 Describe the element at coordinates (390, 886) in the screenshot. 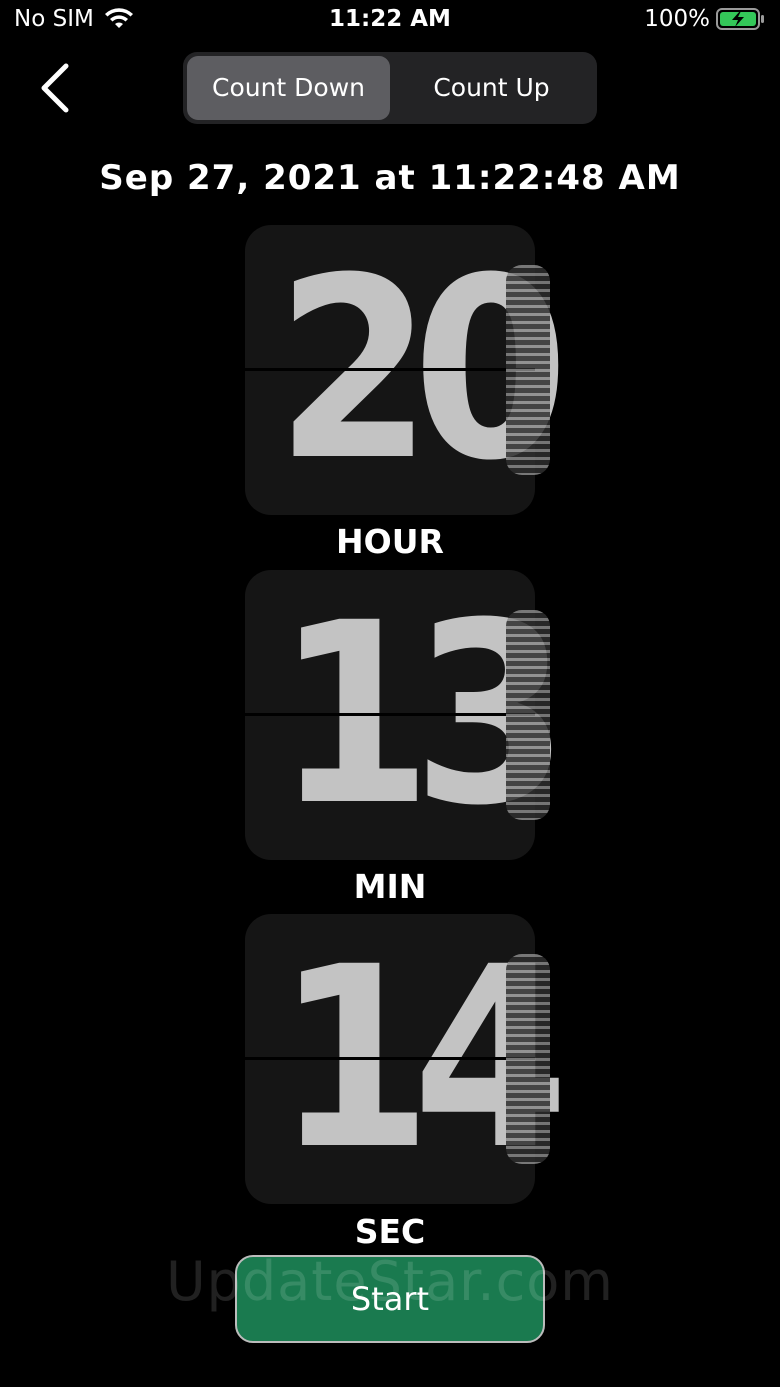

I see `minute-unit-label: MIN` at that location.